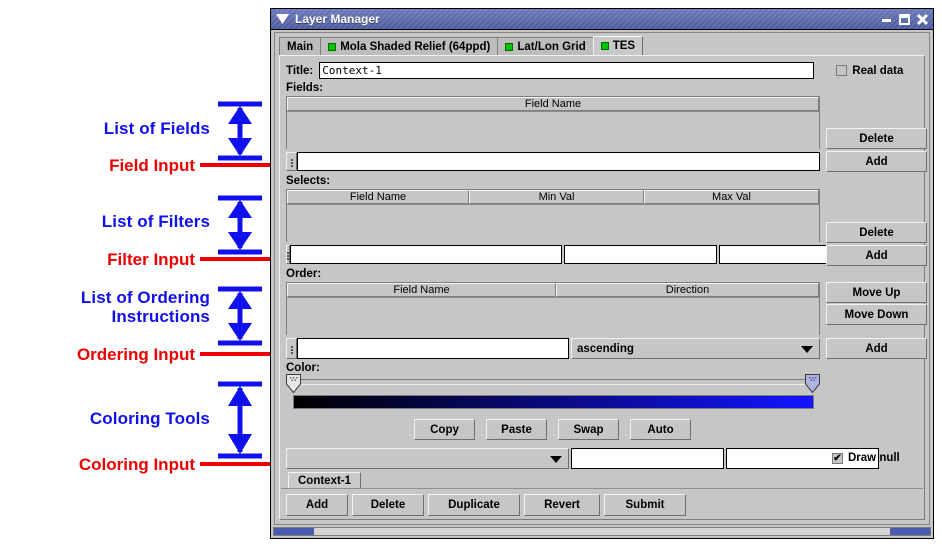 This screenshot has height=546, width=942. I want to click on order-table-header: Field Name Direction, so click(553, 290).